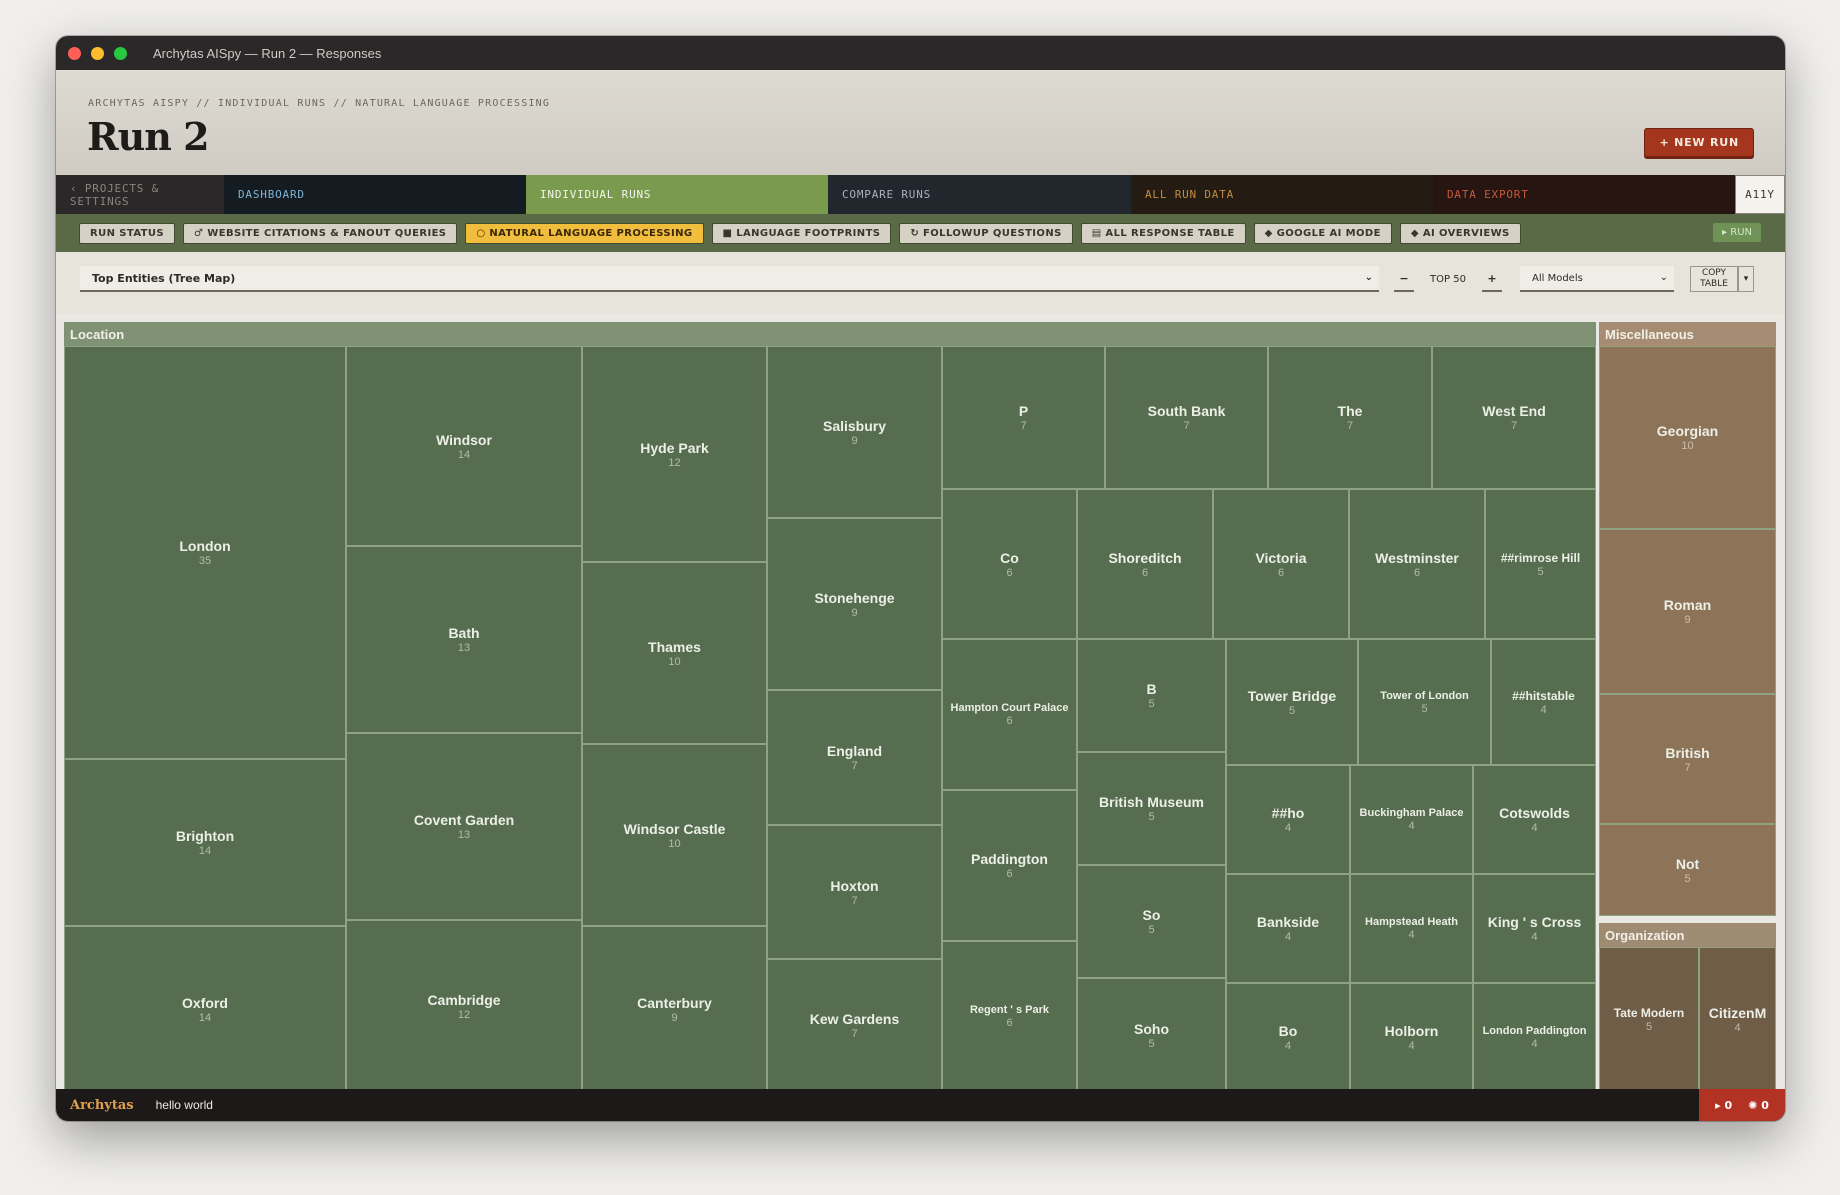 The image size is (1840, 1195). What do you see at coordinates (1151, 808) in the screenshot?
I see `treemap-cell: British Museum 5` at bounding box center [1151, 808].